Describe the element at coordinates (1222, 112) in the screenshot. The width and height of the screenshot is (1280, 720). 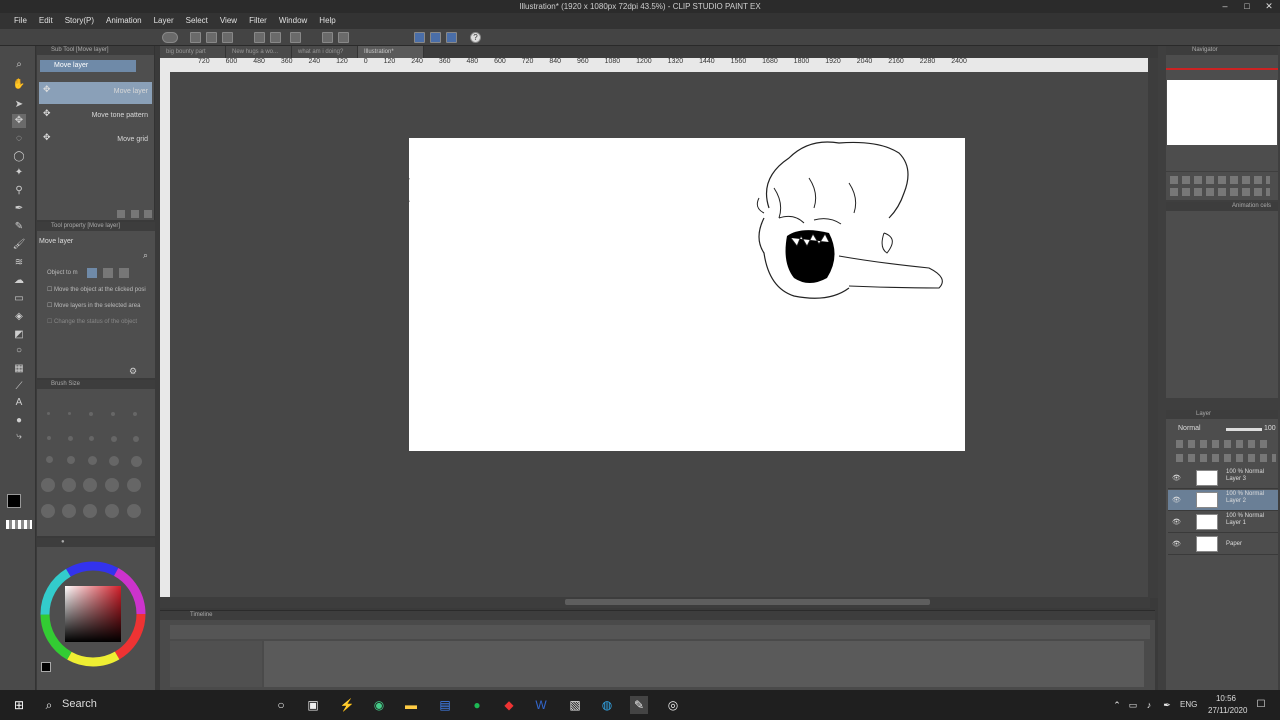
I see `navigator-preview` at that location.